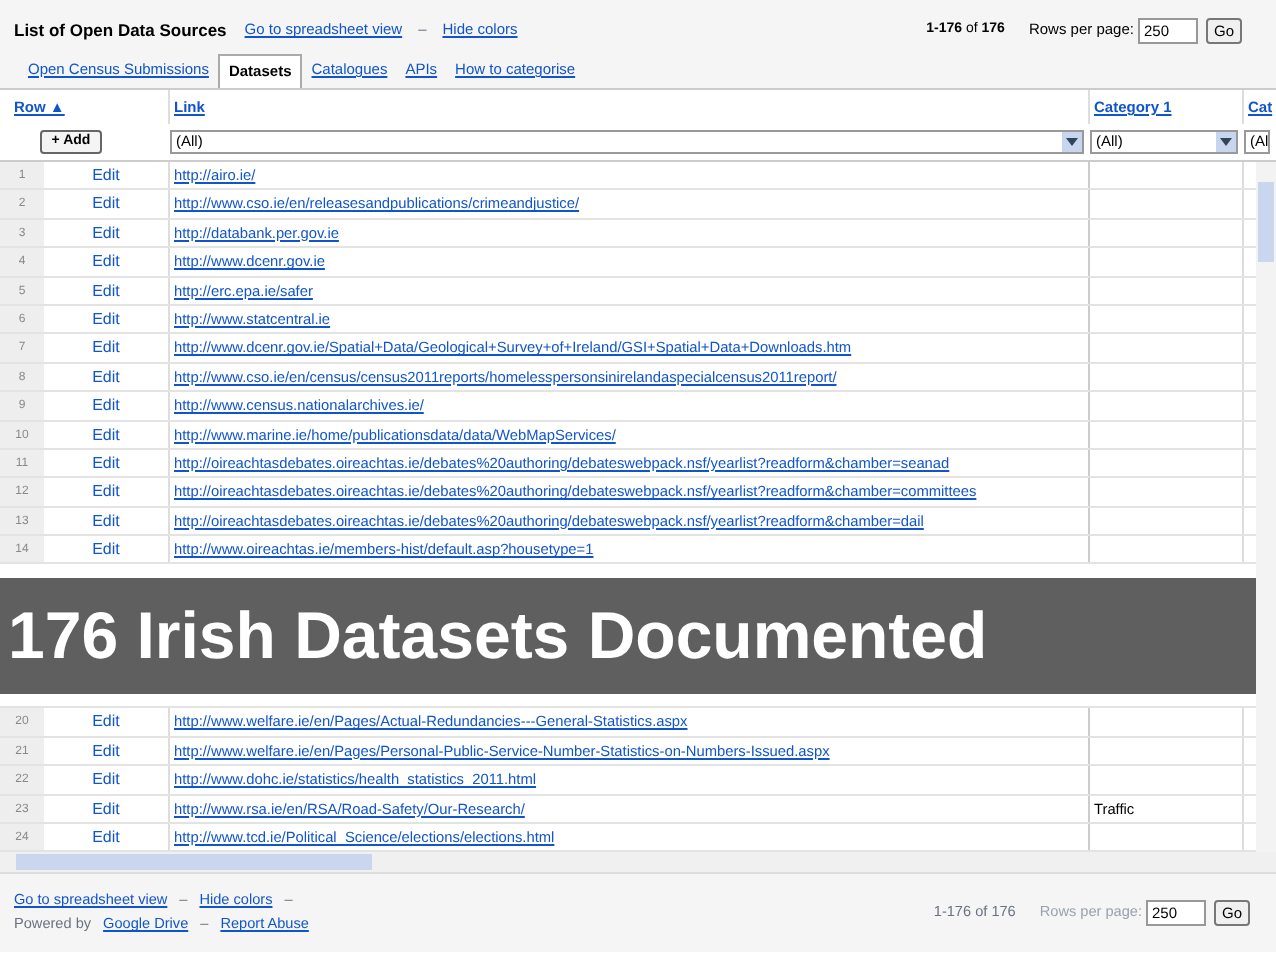 This screenshot has height=958, width=1276. What do you see at coordinates (628, 635) in the screenshot?
I see `title-banner: 176 Irish Datasets Documented` at bounding box center [628, 635].